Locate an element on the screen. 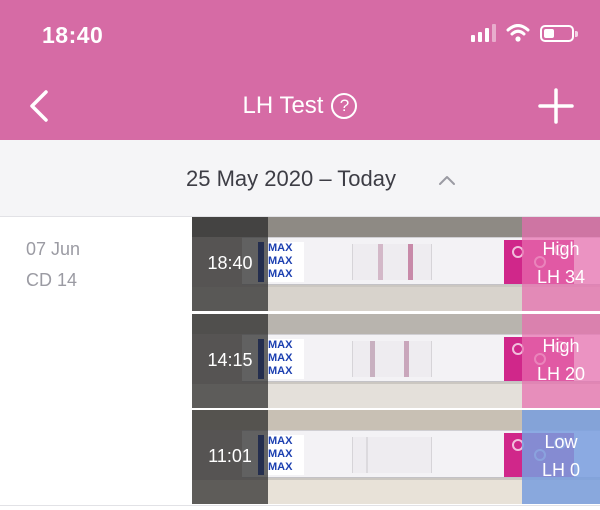 Image resolution: width=600 pixels, height=510 pixels. status-time: 18:40 is located at coordinates (73, 35).